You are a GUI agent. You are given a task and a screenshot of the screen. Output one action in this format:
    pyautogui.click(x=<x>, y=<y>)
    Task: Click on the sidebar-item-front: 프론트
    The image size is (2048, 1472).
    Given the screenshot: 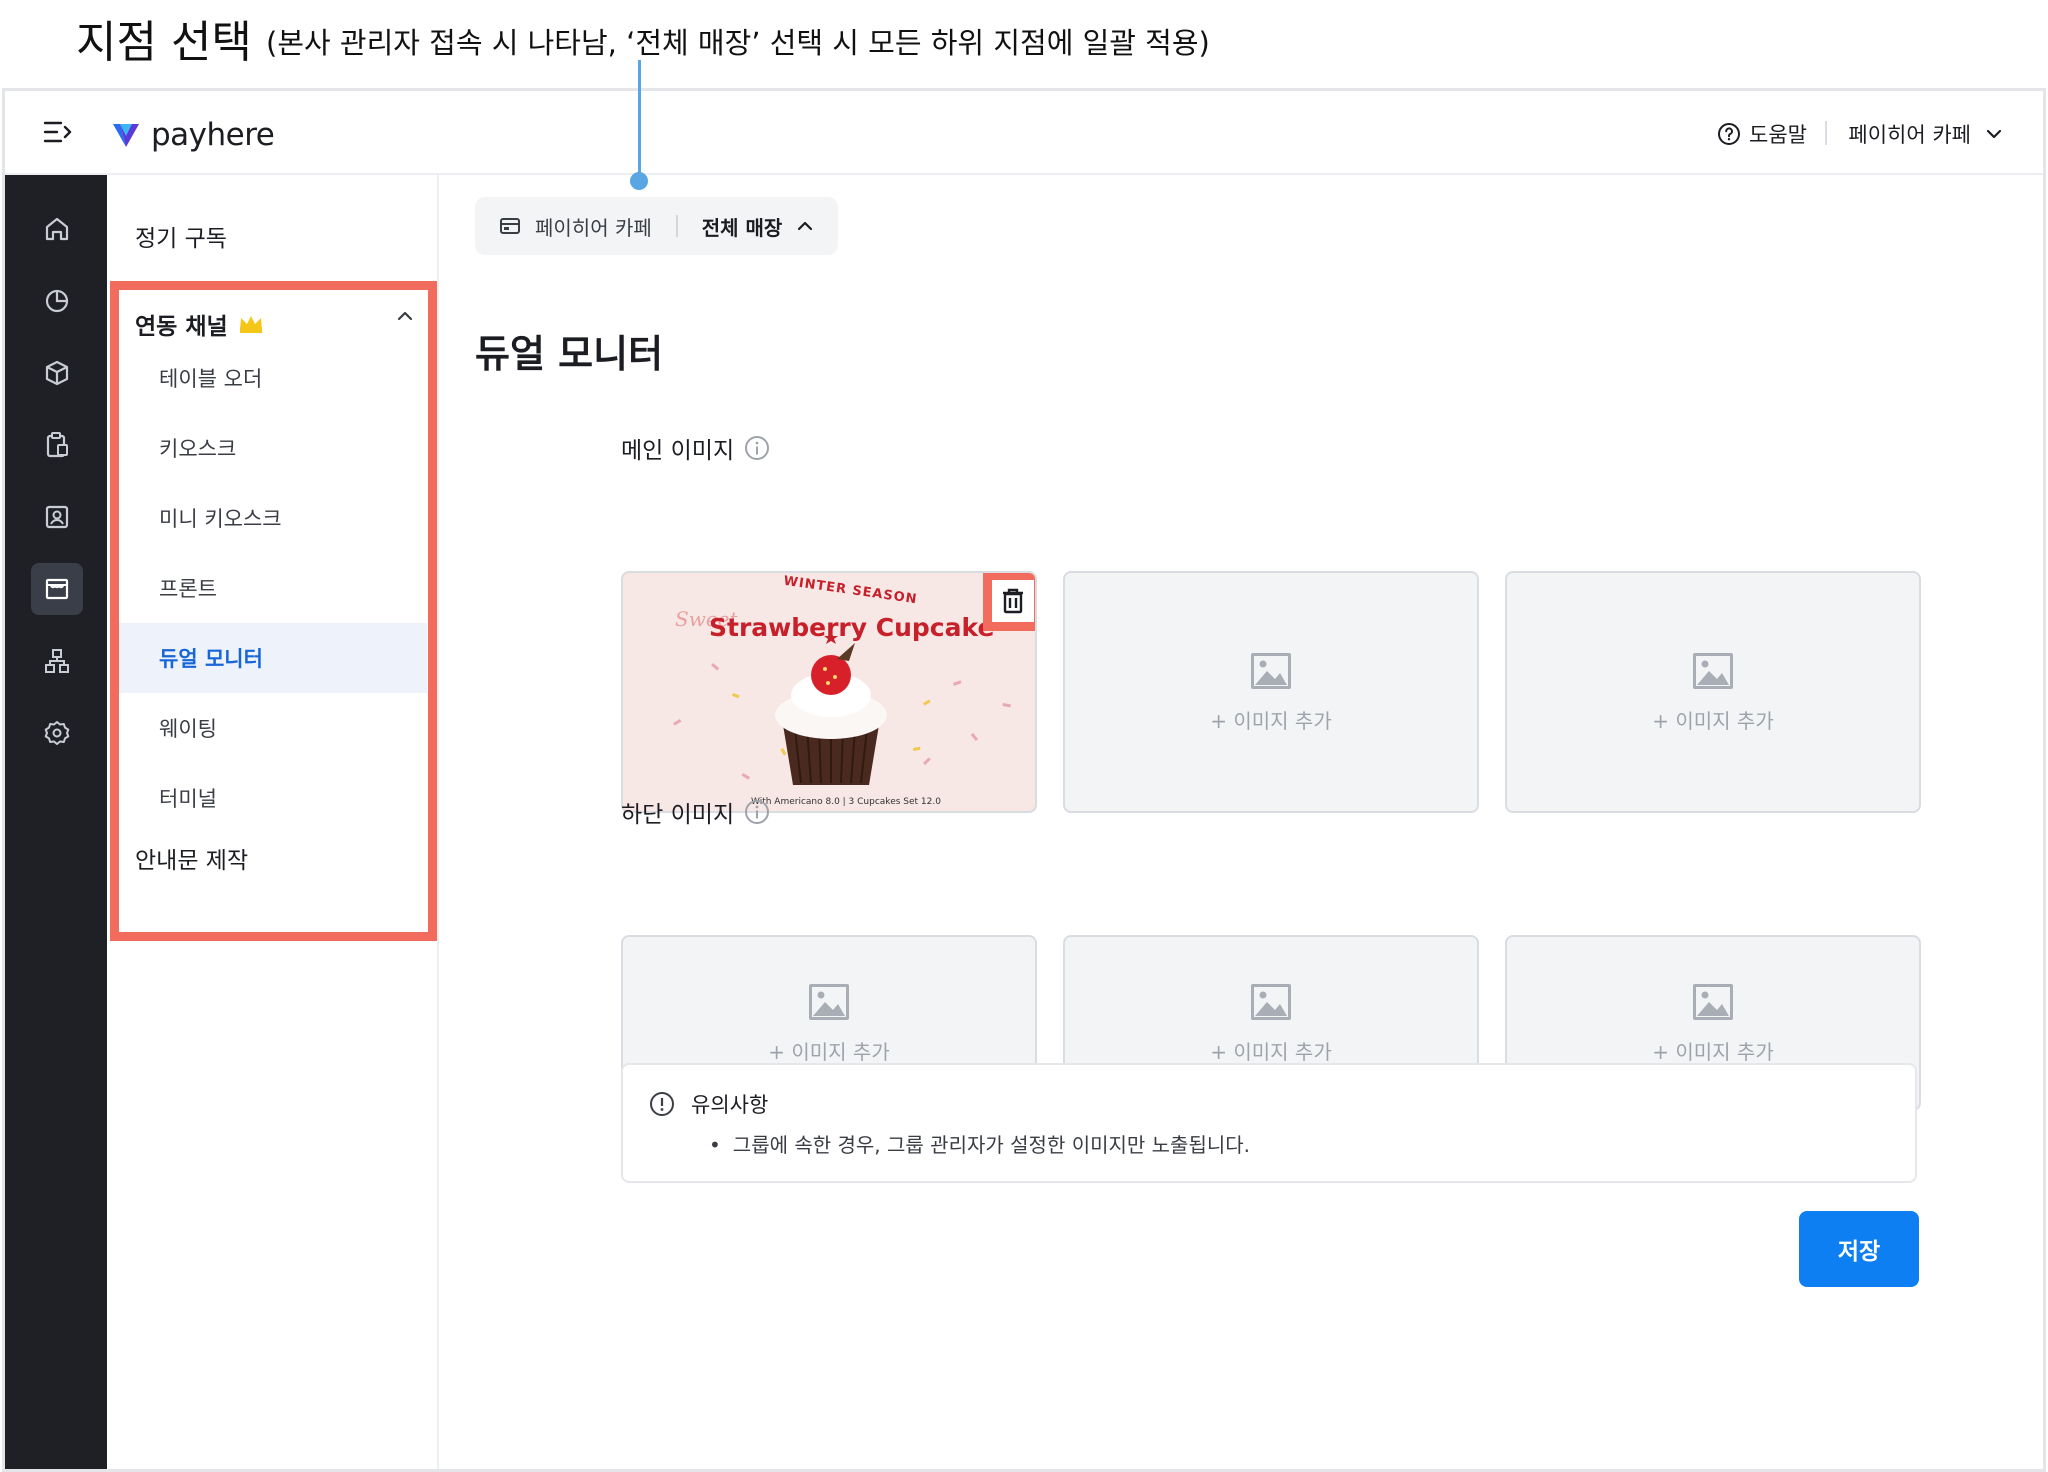 What is the action you would take?
    pyautogui.click(x=273, y=588)
    